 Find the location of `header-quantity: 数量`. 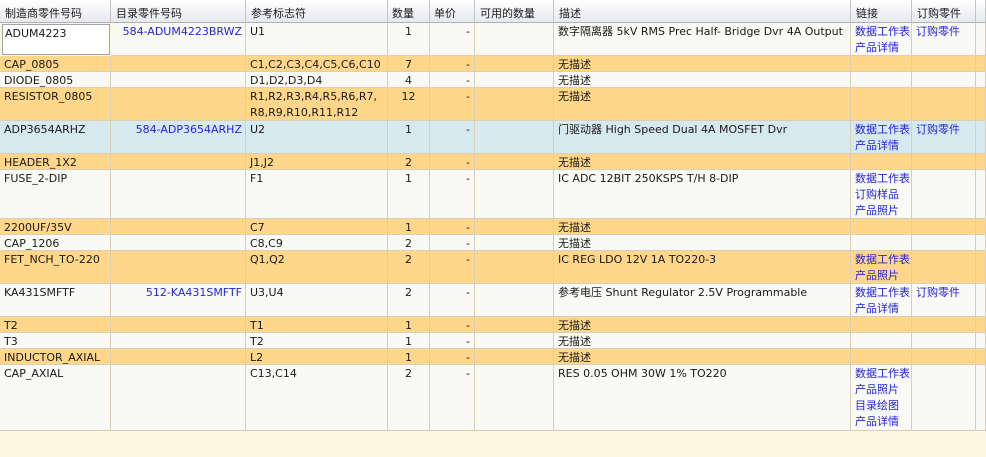

header-quantity: 数量 is located at coordinates (409, 11).